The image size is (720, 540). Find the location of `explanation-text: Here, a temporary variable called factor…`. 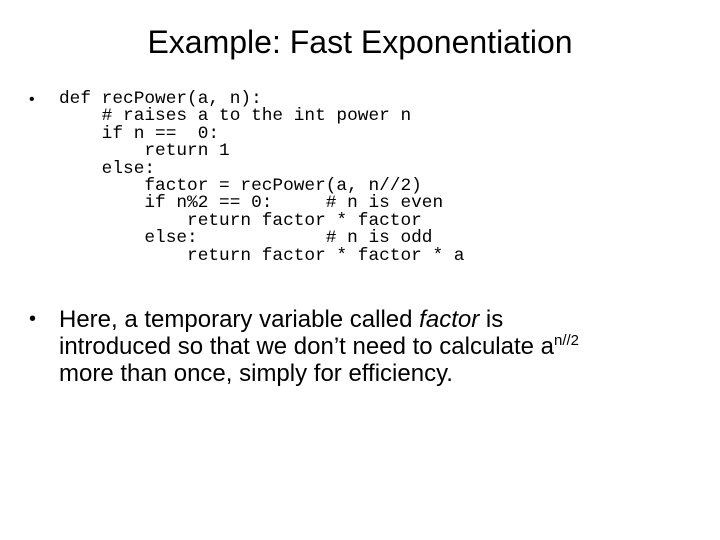

explanation-text: Here, a temporary variable called factor… is located at coordinates (384, 346).